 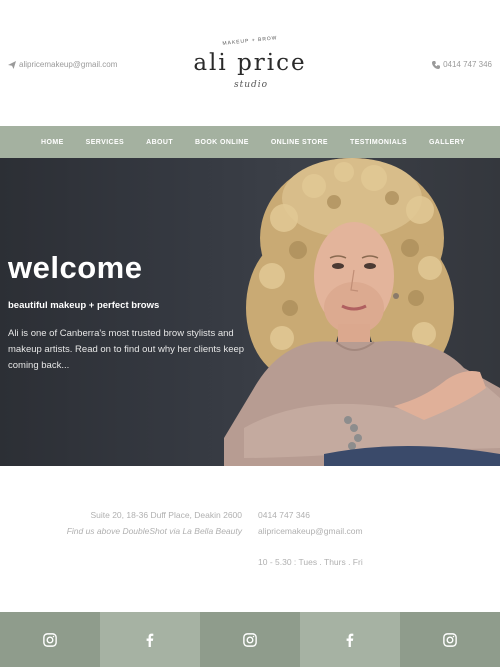 What do you see at coordinates (436, 64) in the screenshot?
I see `phone-icon` at bounding box center [436, 64].